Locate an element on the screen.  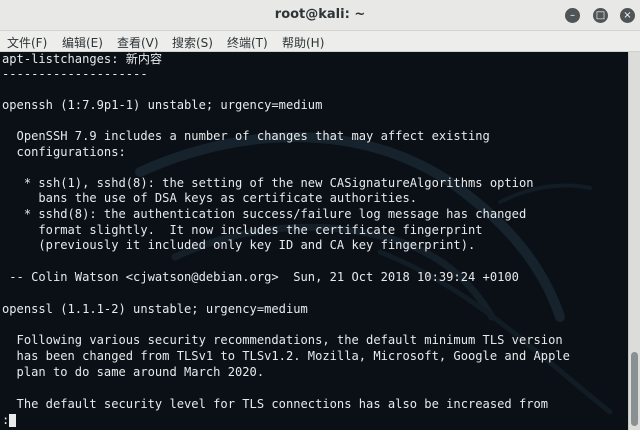
window-title: root@kali: ~ is located at coordinates (320, 14).